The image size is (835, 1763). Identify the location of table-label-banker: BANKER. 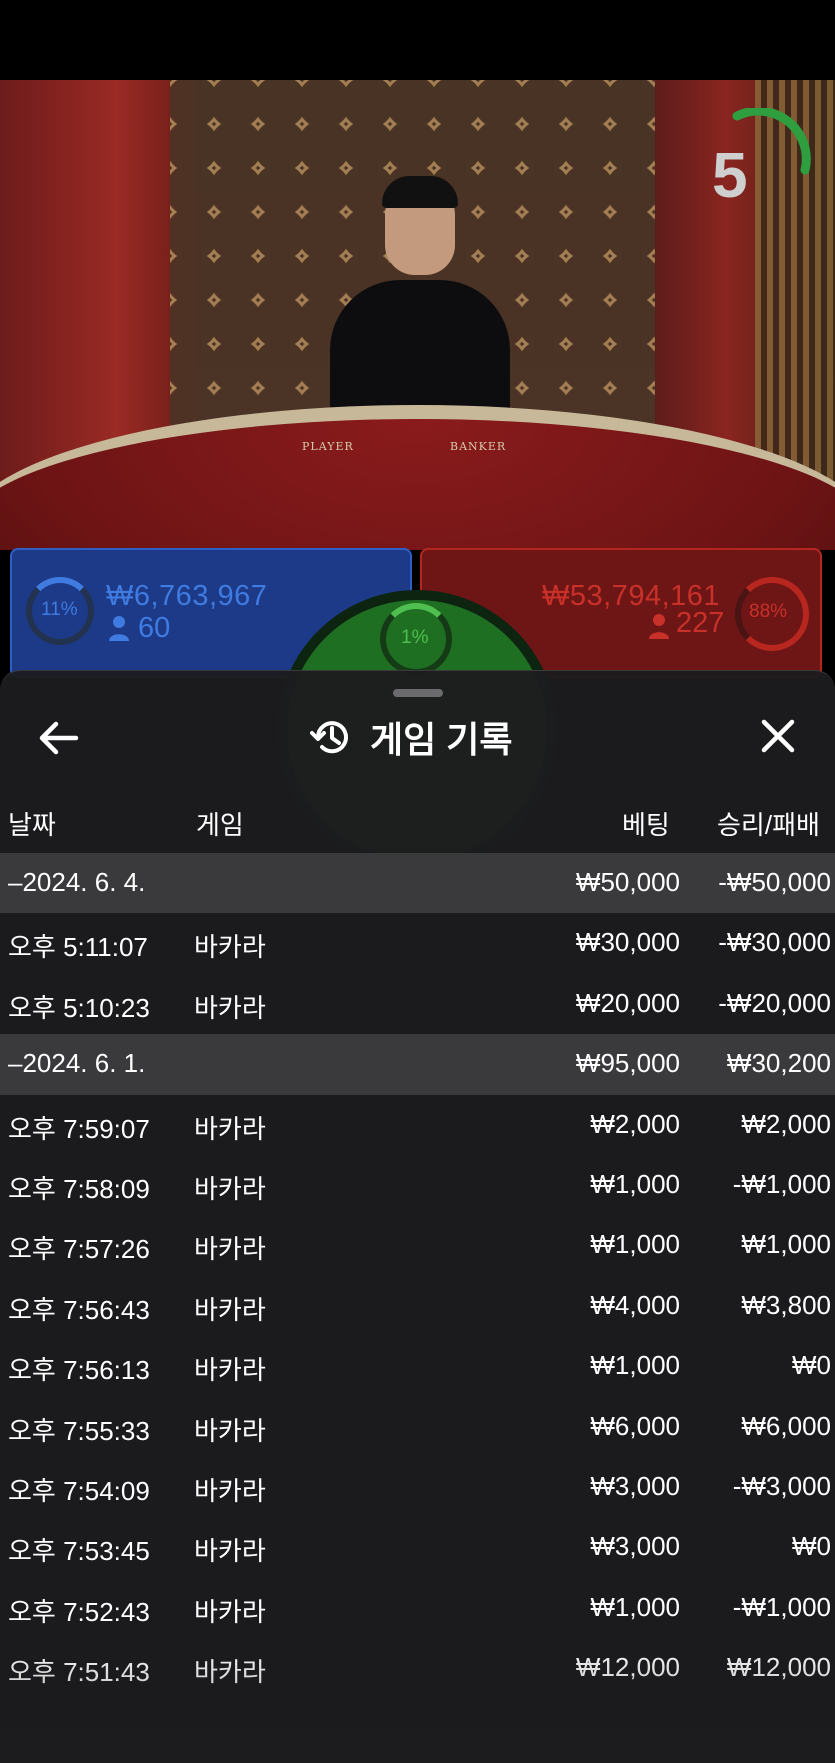
(478, 446).